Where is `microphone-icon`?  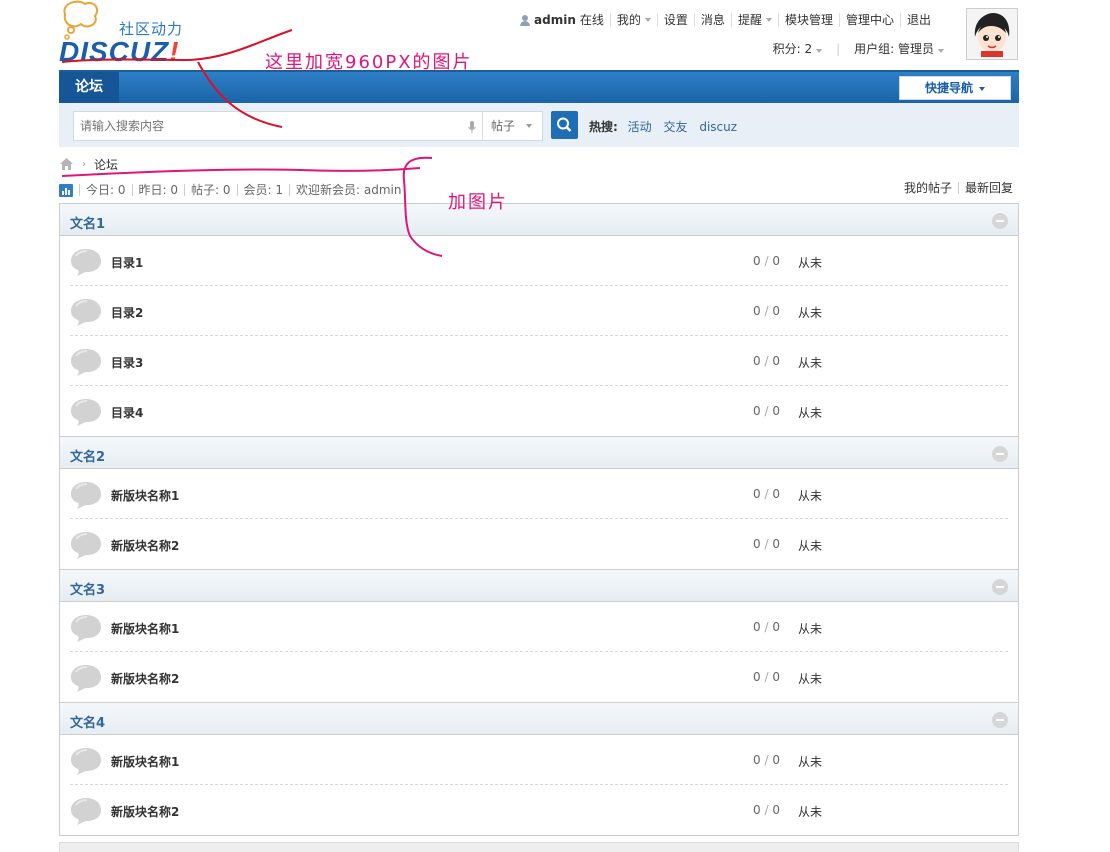 microphone-icon is located at coordinates (472, 127).